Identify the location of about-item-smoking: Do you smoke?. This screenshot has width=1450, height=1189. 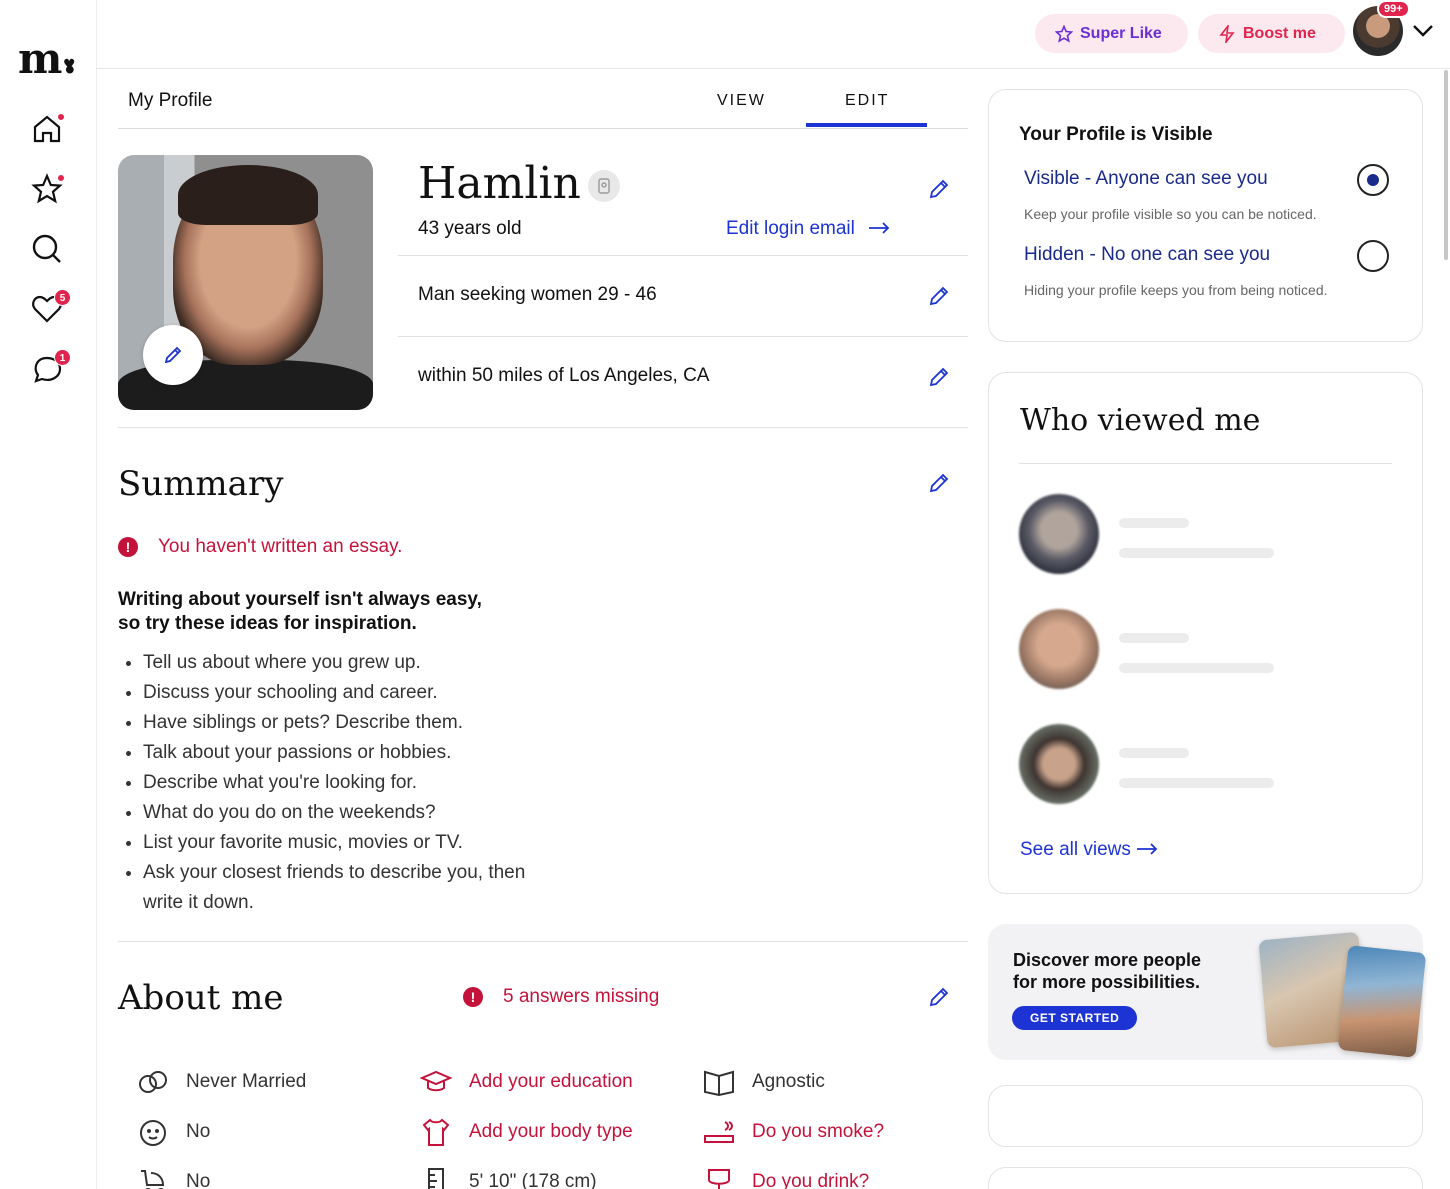
(793, 1132).